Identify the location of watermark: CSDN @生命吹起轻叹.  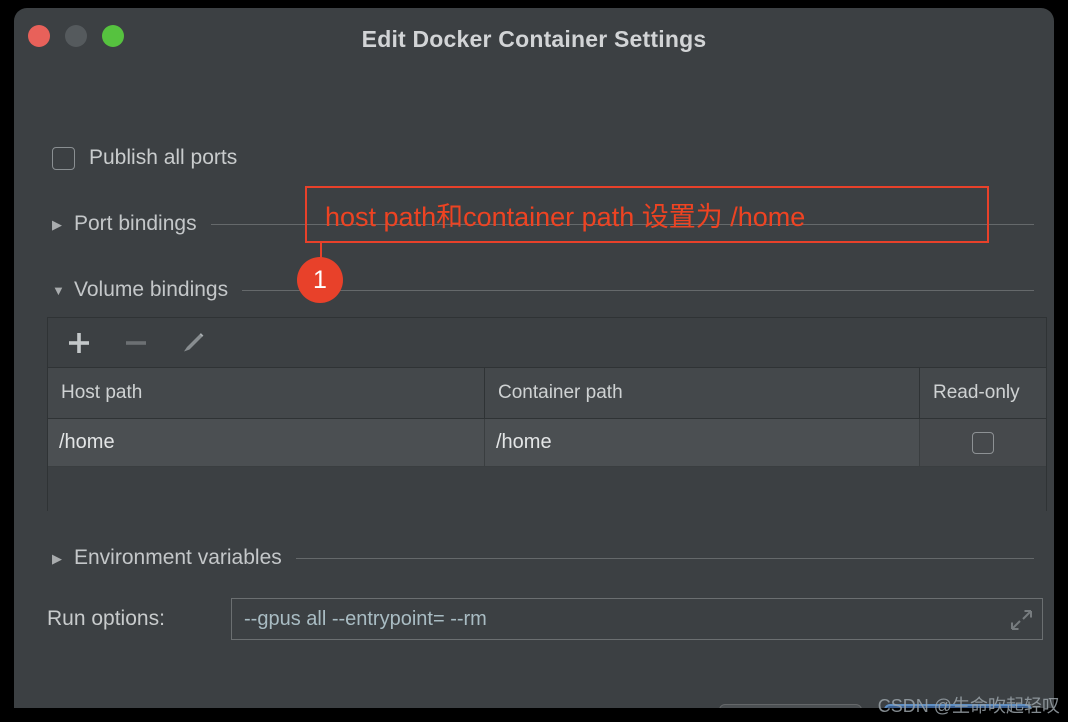
(968, 706).